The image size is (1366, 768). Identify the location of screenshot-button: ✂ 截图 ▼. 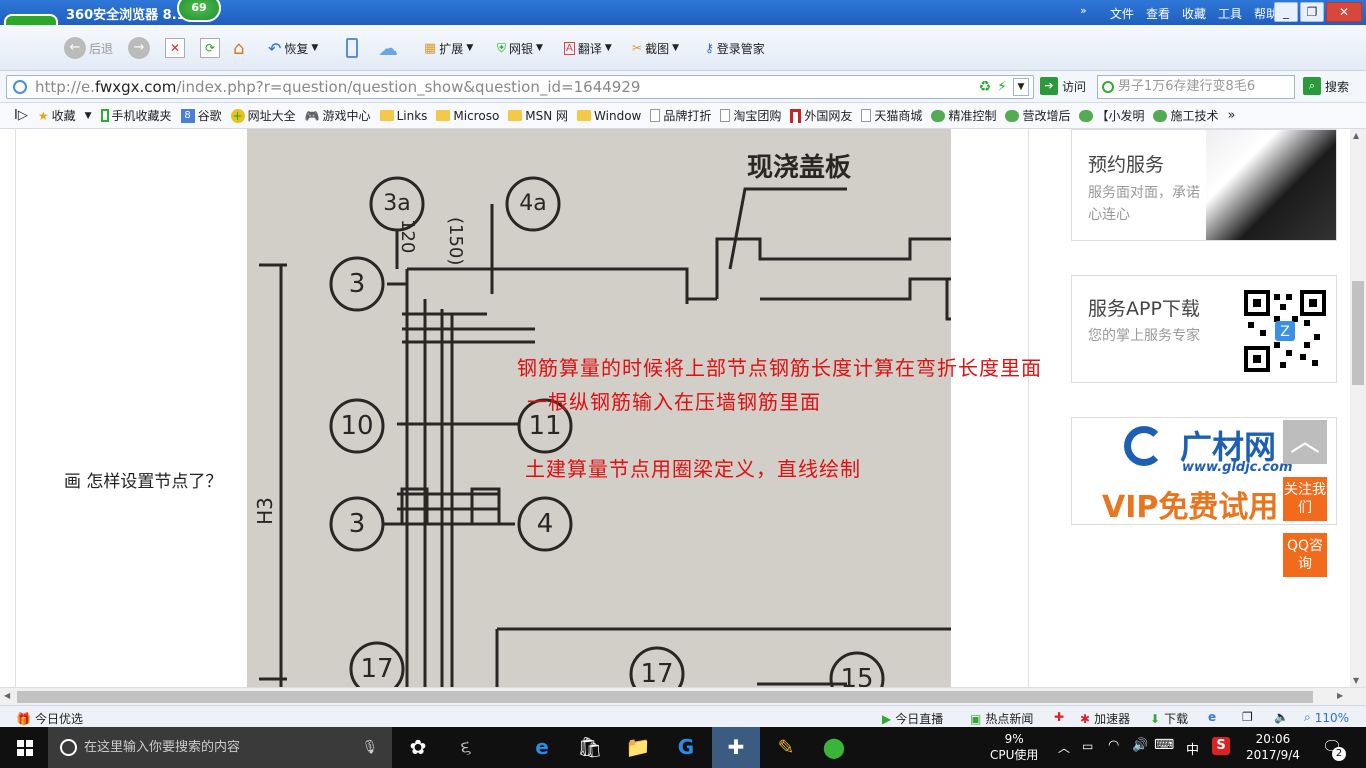
(655, 48).